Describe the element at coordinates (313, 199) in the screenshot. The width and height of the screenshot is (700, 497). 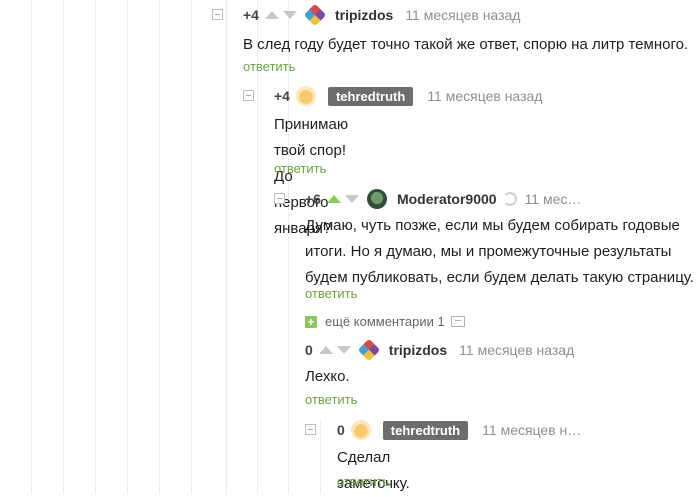
I see `comment-rating: +6` at that location.